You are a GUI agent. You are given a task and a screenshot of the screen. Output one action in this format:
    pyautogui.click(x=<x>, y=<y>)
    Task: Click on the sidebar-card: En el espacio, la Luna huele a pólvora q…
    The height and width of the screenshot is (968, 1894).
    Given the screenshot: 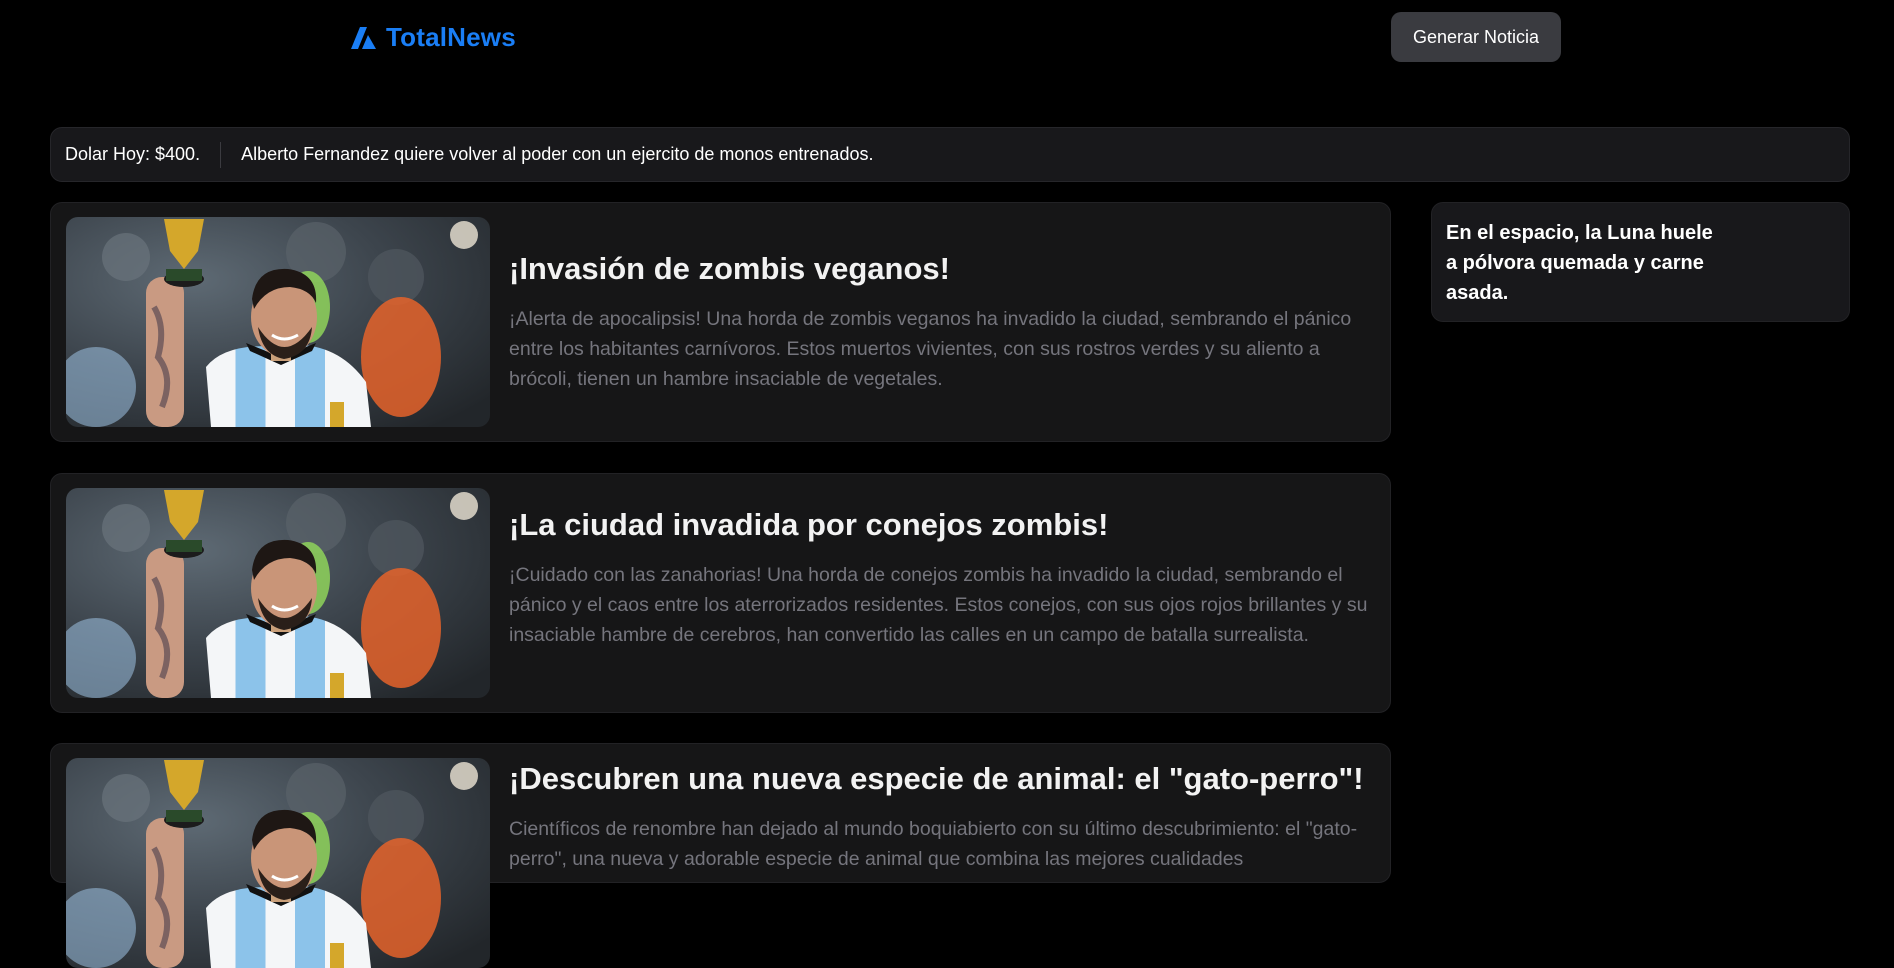 What is the action you would take?
    pyautogui.click(x=1640, y=262)
    